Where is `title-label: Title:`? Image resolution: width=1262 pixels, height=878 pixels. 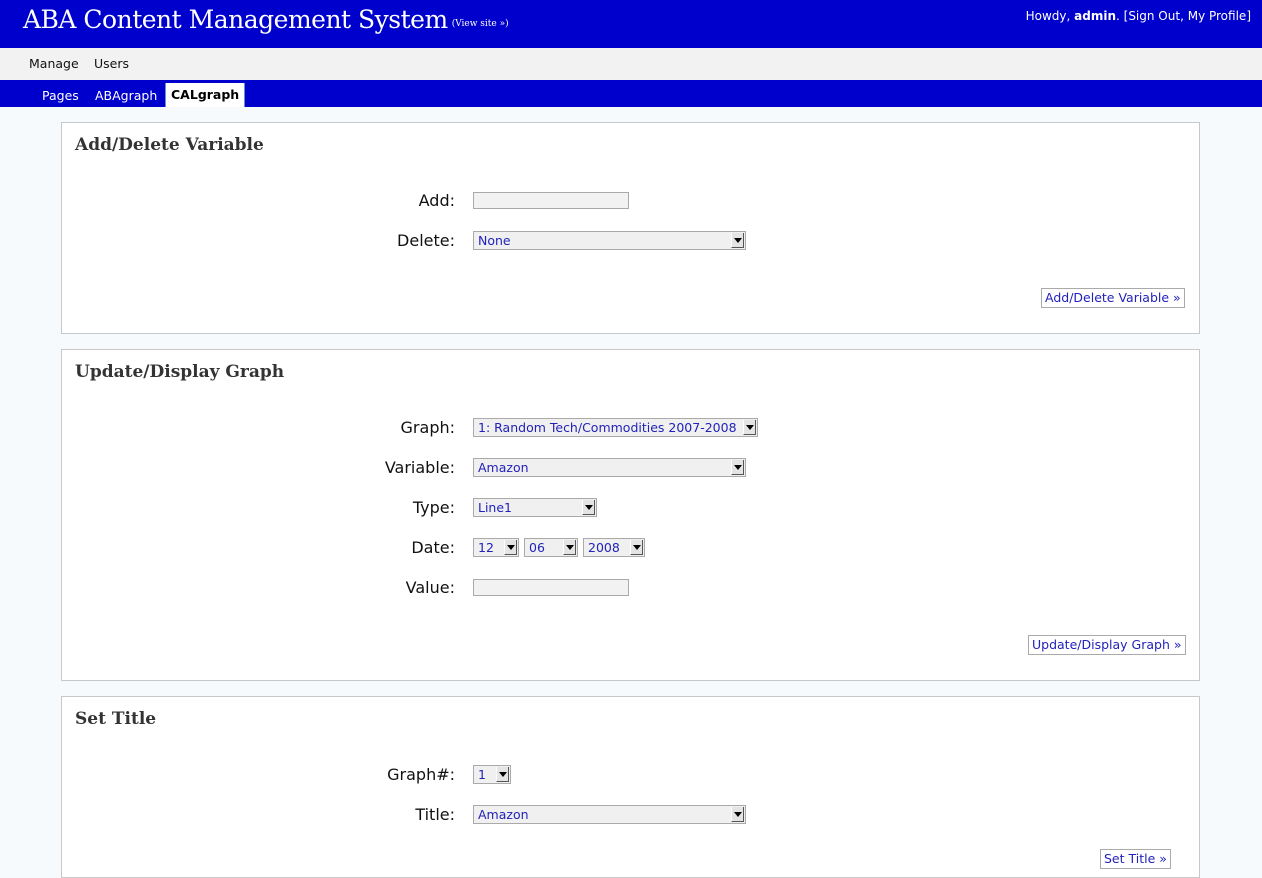 title-label: Title: is located at coordinates (435, 814).